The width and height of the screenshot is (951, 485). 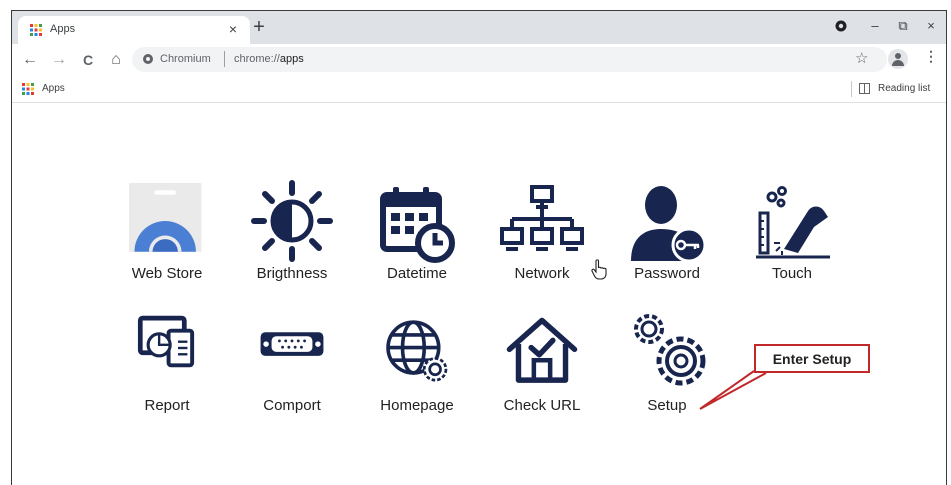 I want to click on reading-list-label: Reading list, so click(x=904, y=88).